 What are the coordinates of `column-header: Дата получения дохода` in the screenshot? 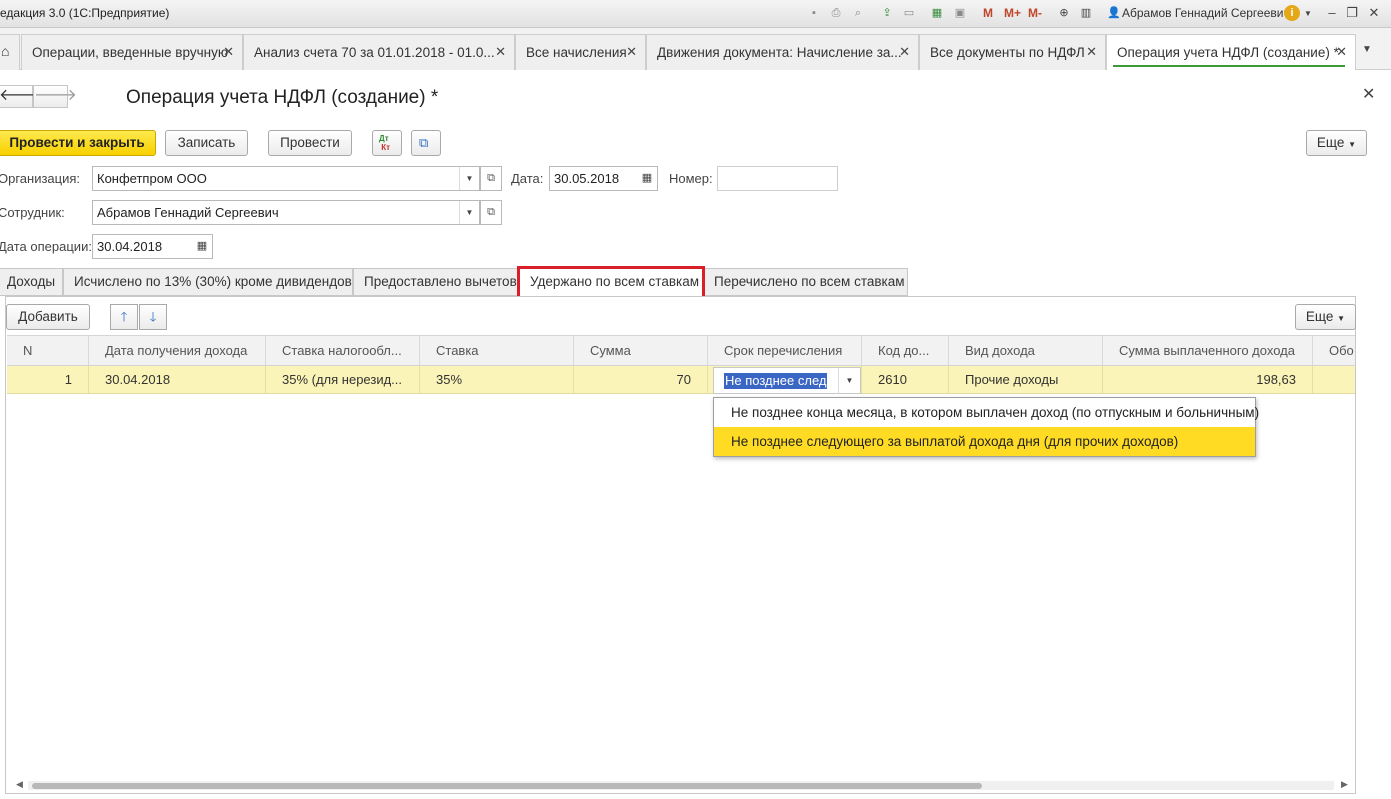 It's located at (177, 350).